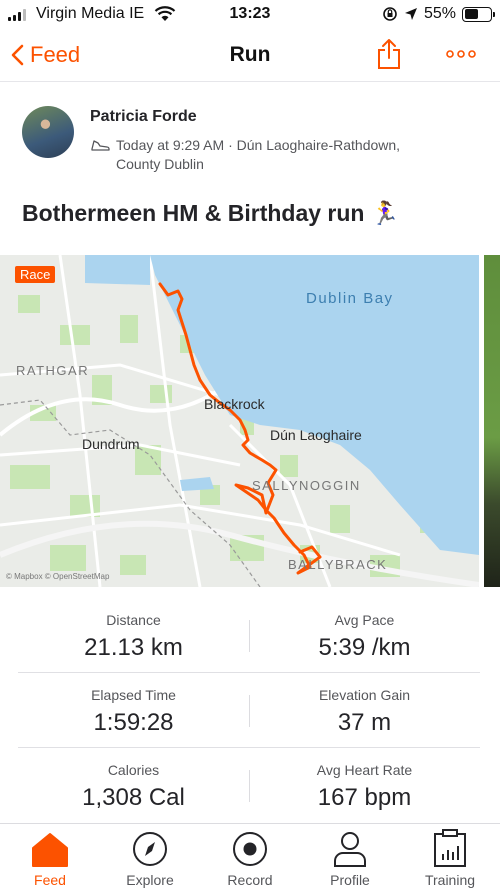 The image size is (500, 889). What do you see at coordinates (350, 880) in the screenshot?
I see `tab-label: Profile` at bounding box center [350, 880].